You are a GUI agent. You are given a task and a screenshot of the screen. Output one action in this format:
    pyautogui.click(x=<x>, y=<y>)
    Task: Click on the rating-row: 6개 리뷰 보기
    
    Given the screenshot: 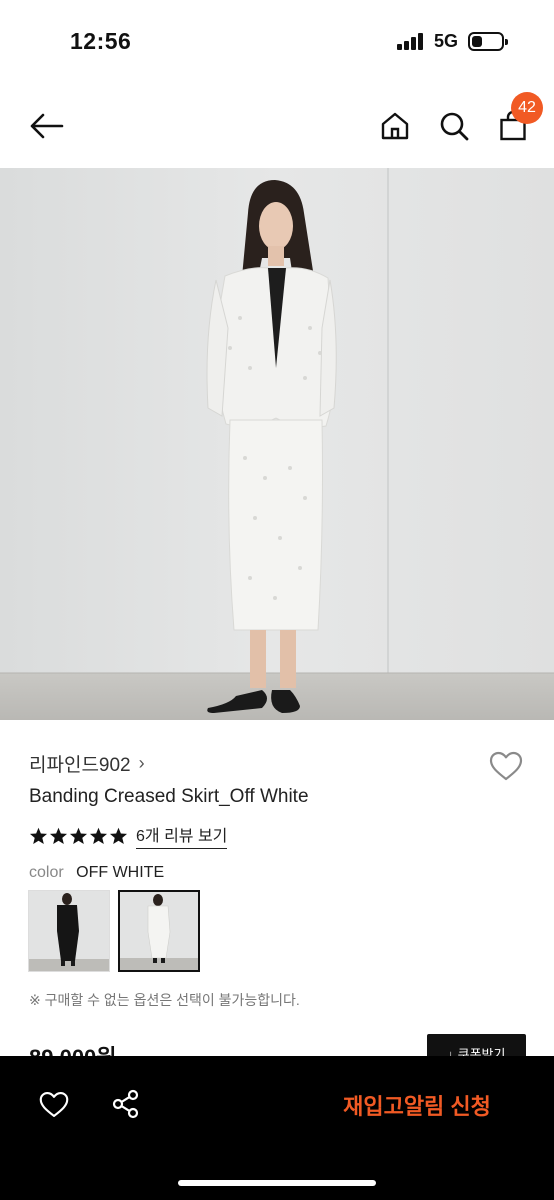 What is the action you would take?
    pyautogui.click(x=128, y=835)
    